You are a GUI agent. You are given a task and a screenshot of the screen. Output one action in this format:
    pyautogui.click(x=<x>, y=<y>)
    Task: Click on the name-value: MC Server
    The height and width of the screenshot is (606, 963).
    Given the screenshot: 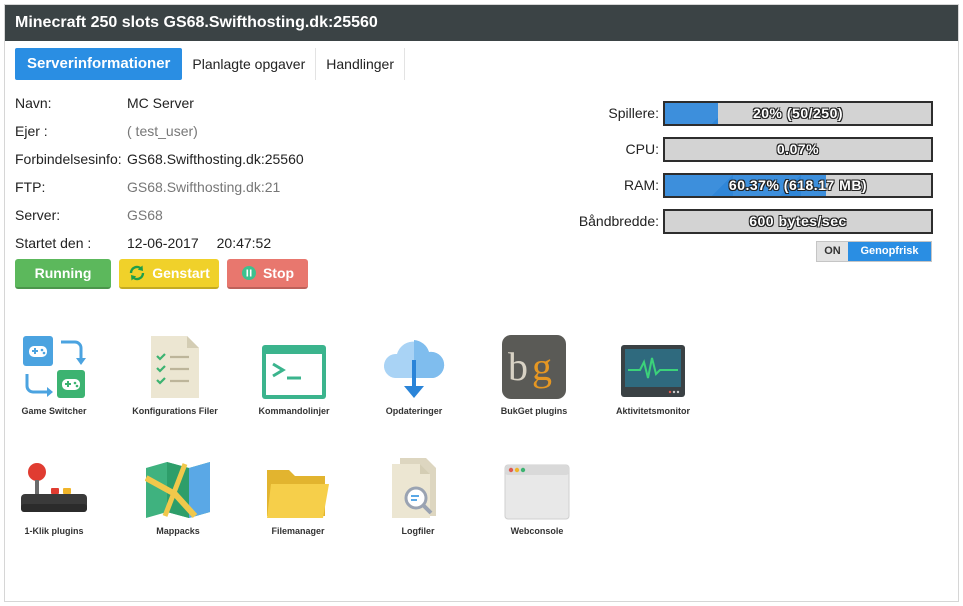 What is the action you would take?
    pyautogui.click(x=160, y=103)
    